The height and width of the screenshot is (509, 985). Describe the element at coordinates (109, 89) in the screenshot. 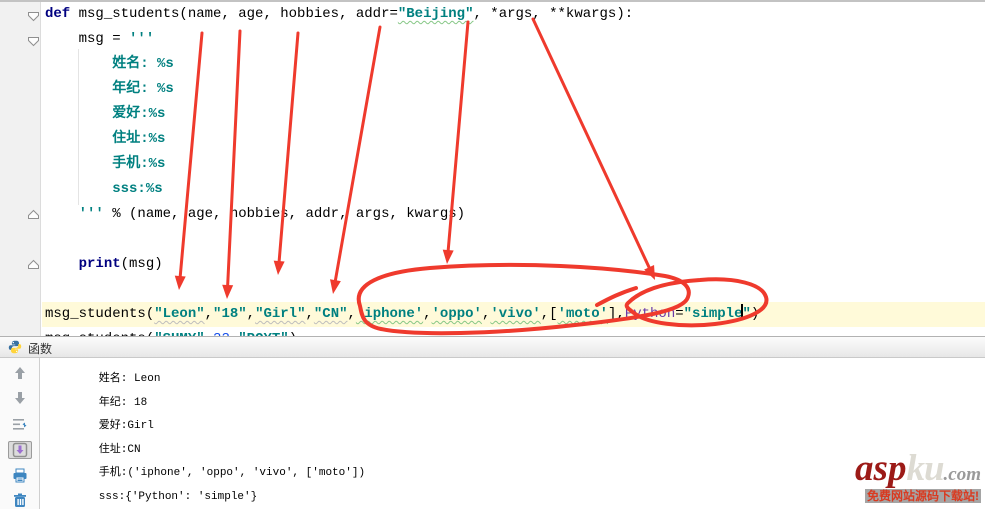

I see `code-token: 年纪: %s` at that location.